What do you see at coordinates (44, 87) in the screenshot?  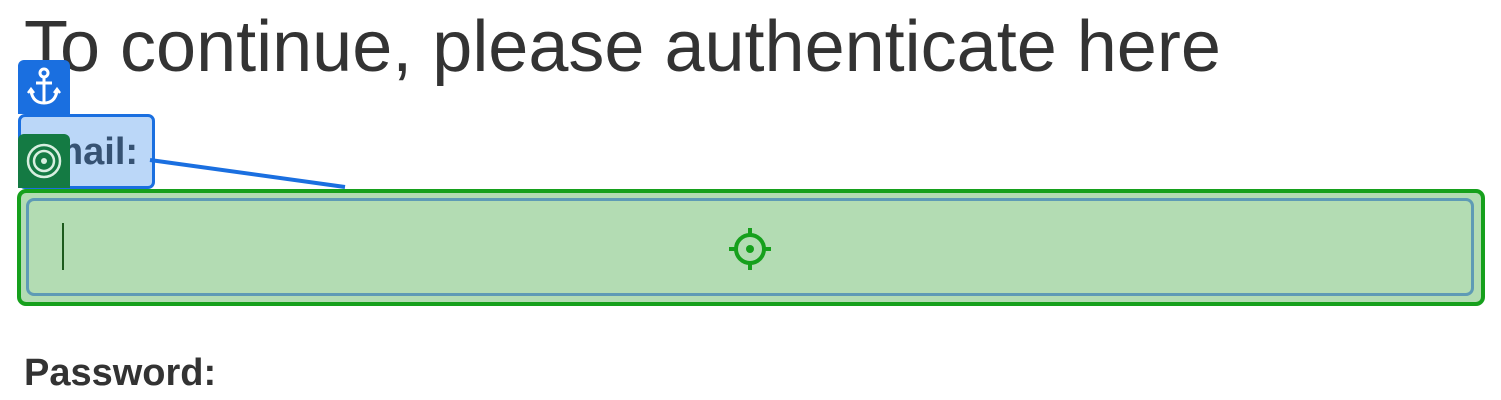 I see `anchor-icon` at bounding box center [44, 87].